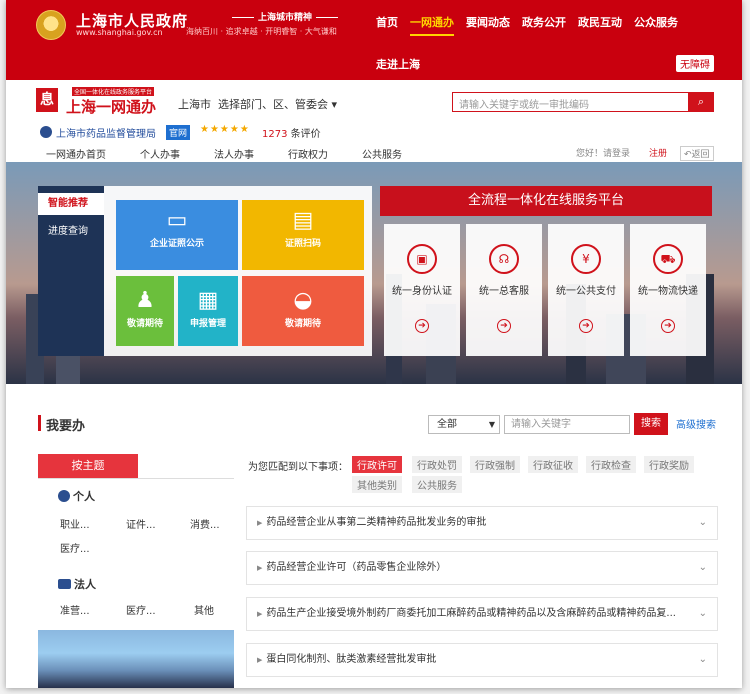 The width and height of the screenshot is (750, 694). I want to click on search-button: 搜索, so click(651, 424).